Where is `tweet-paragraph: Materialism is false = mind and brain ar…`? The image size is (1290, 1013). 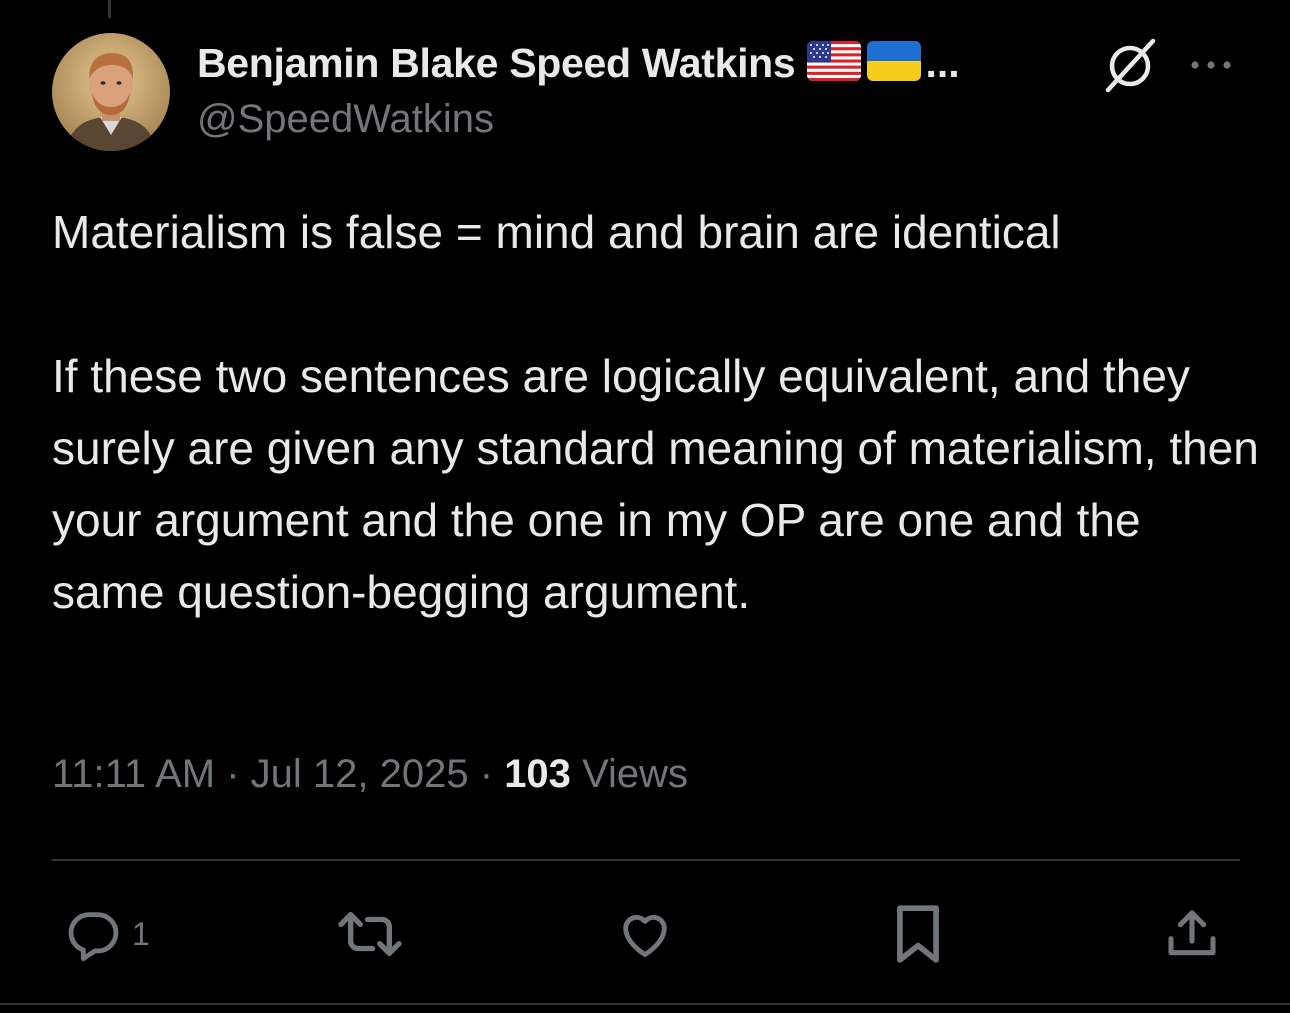 tweet-paragraph: Materialism is false = mind and brain ar… is located at coordinates (556, 232).